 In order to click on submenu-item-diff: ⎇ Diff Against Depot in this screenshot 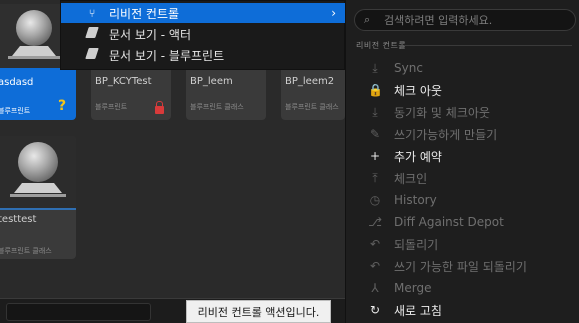, I will do `click(462, 222)`.